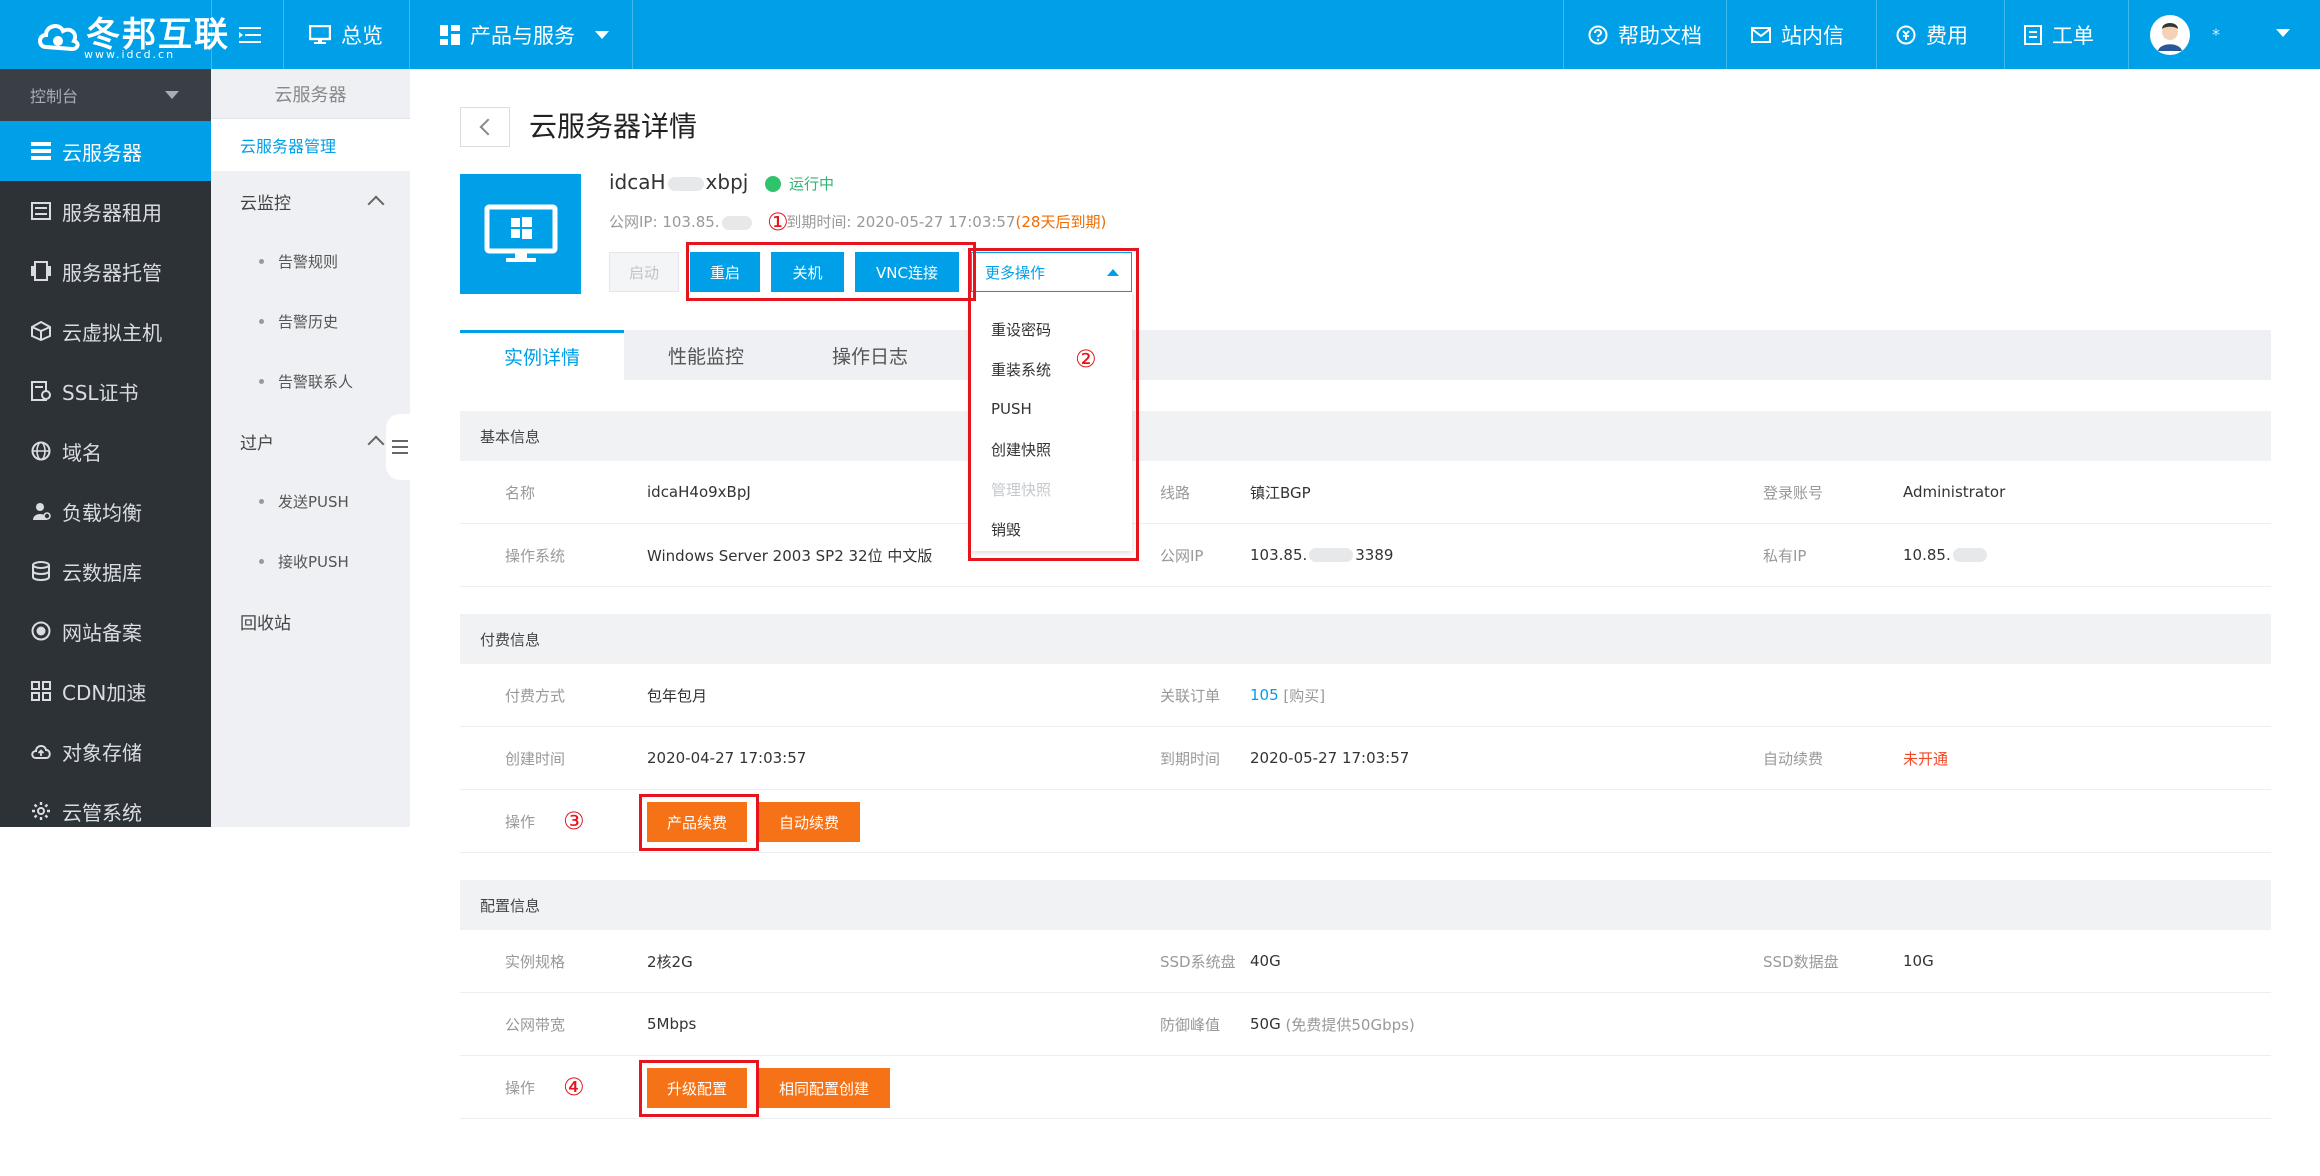  Describe the element at coordinates (670, 961) in the screenshot. I see `field-value: 2核2G` at that location.